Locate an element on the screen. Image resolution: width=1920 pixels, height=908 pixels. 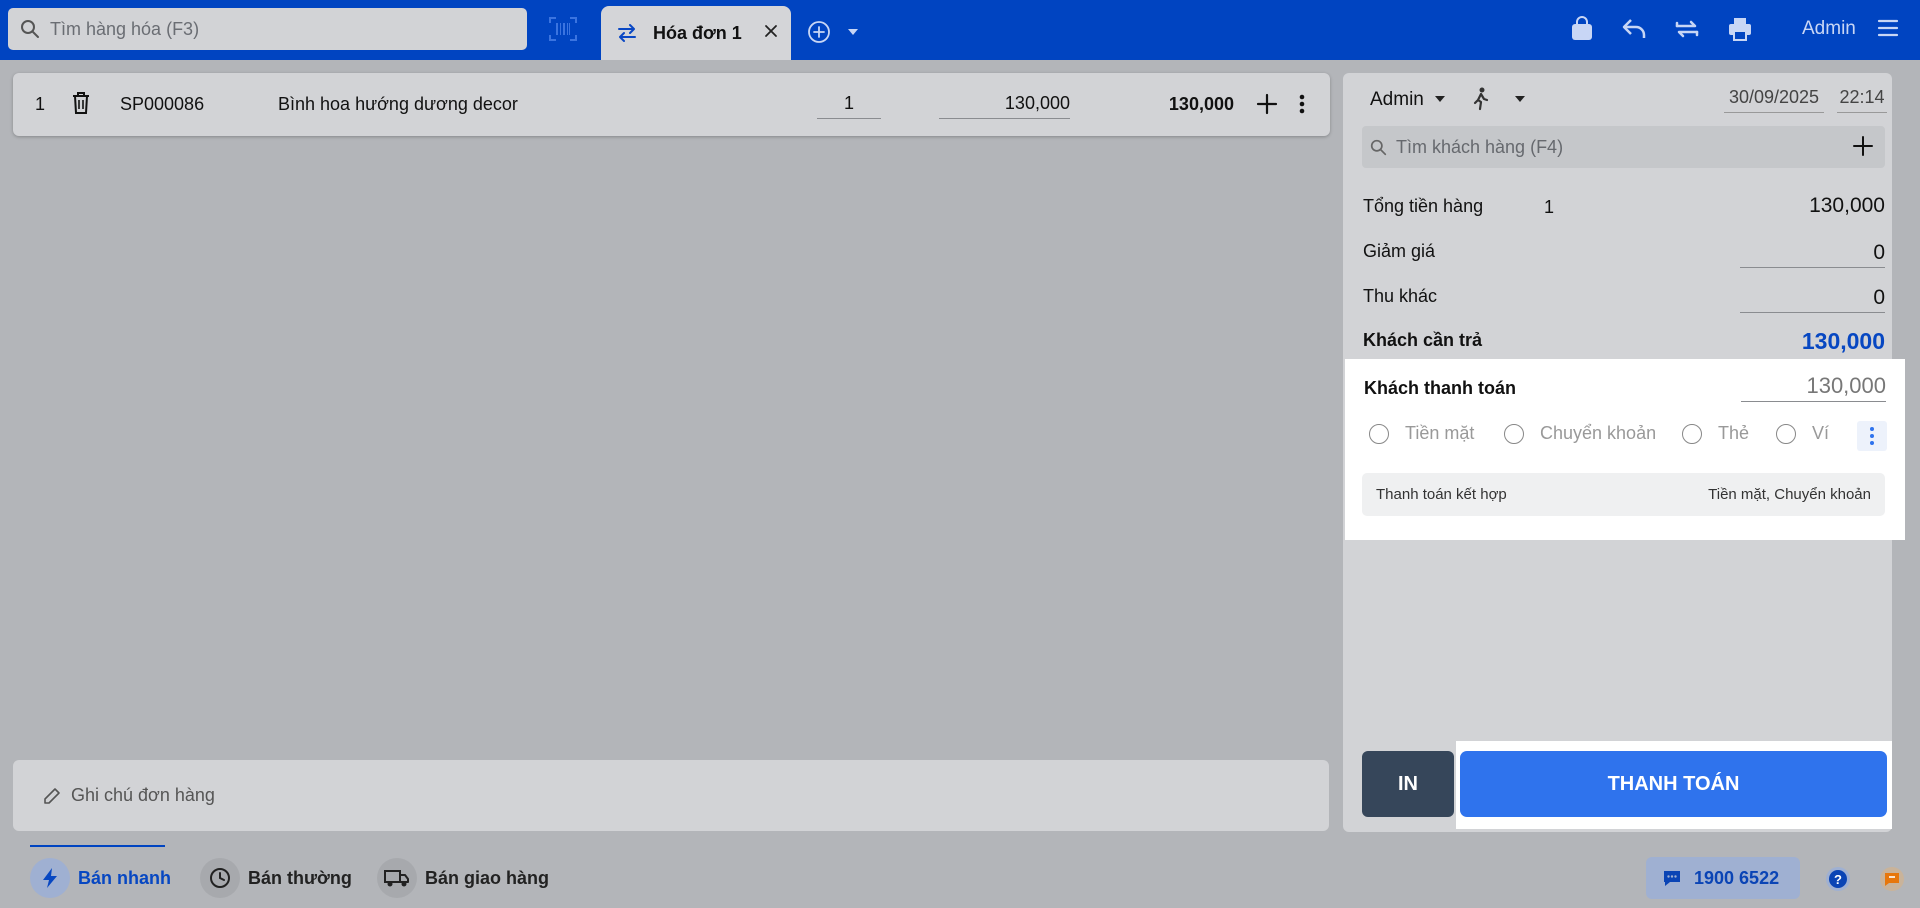
payment-method-card: Thẻ is located at coordinates (1715, 433).